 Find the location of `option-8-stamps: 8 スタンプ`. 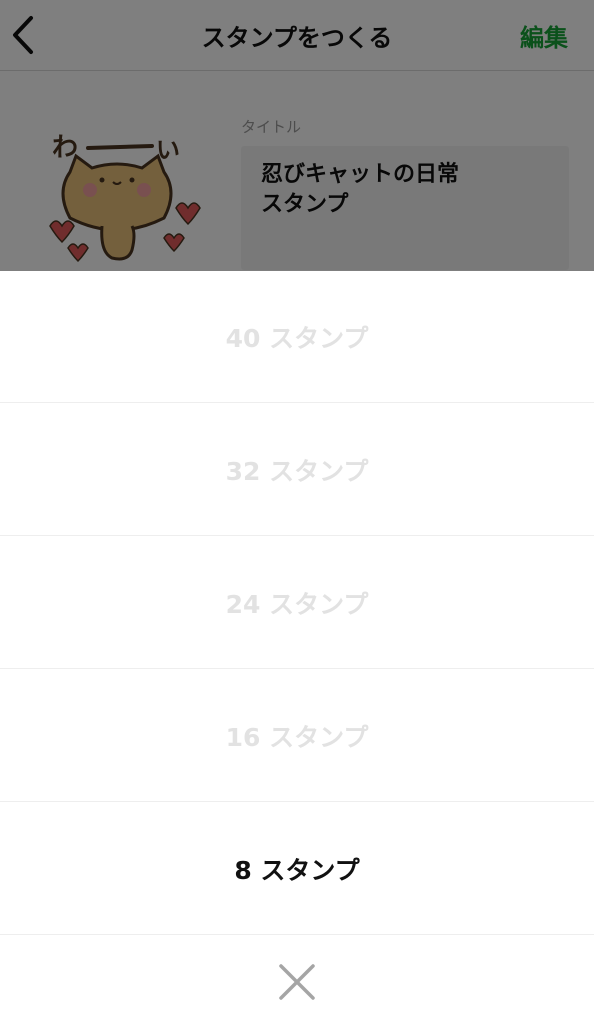

option-8-stamps: 8 スタンプ is located at coordinates (297, 869).